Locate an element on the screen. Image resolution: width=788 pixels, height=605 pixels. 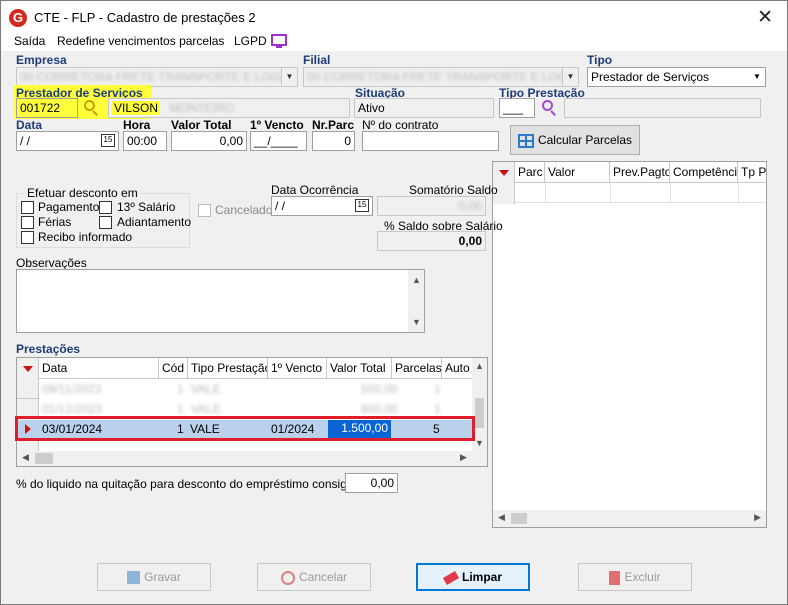
tipo-prestacao-code-field: ___ is located at coordinates (517, 108).